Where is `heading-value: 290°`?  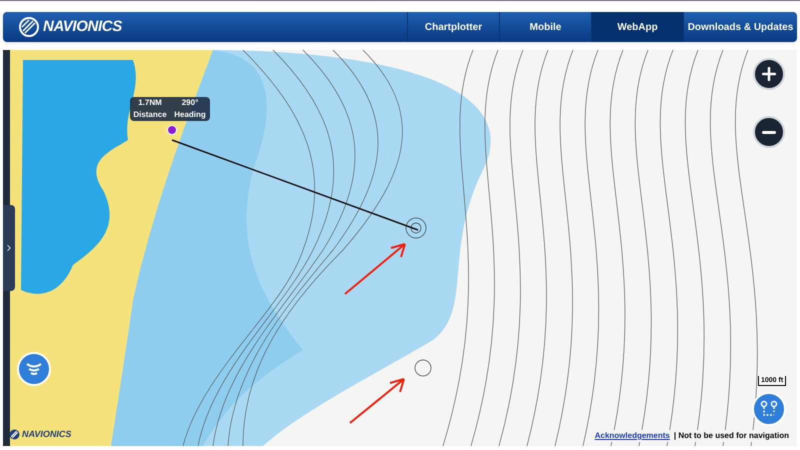 heading-value: 290° is located at coordinates (190, 103).